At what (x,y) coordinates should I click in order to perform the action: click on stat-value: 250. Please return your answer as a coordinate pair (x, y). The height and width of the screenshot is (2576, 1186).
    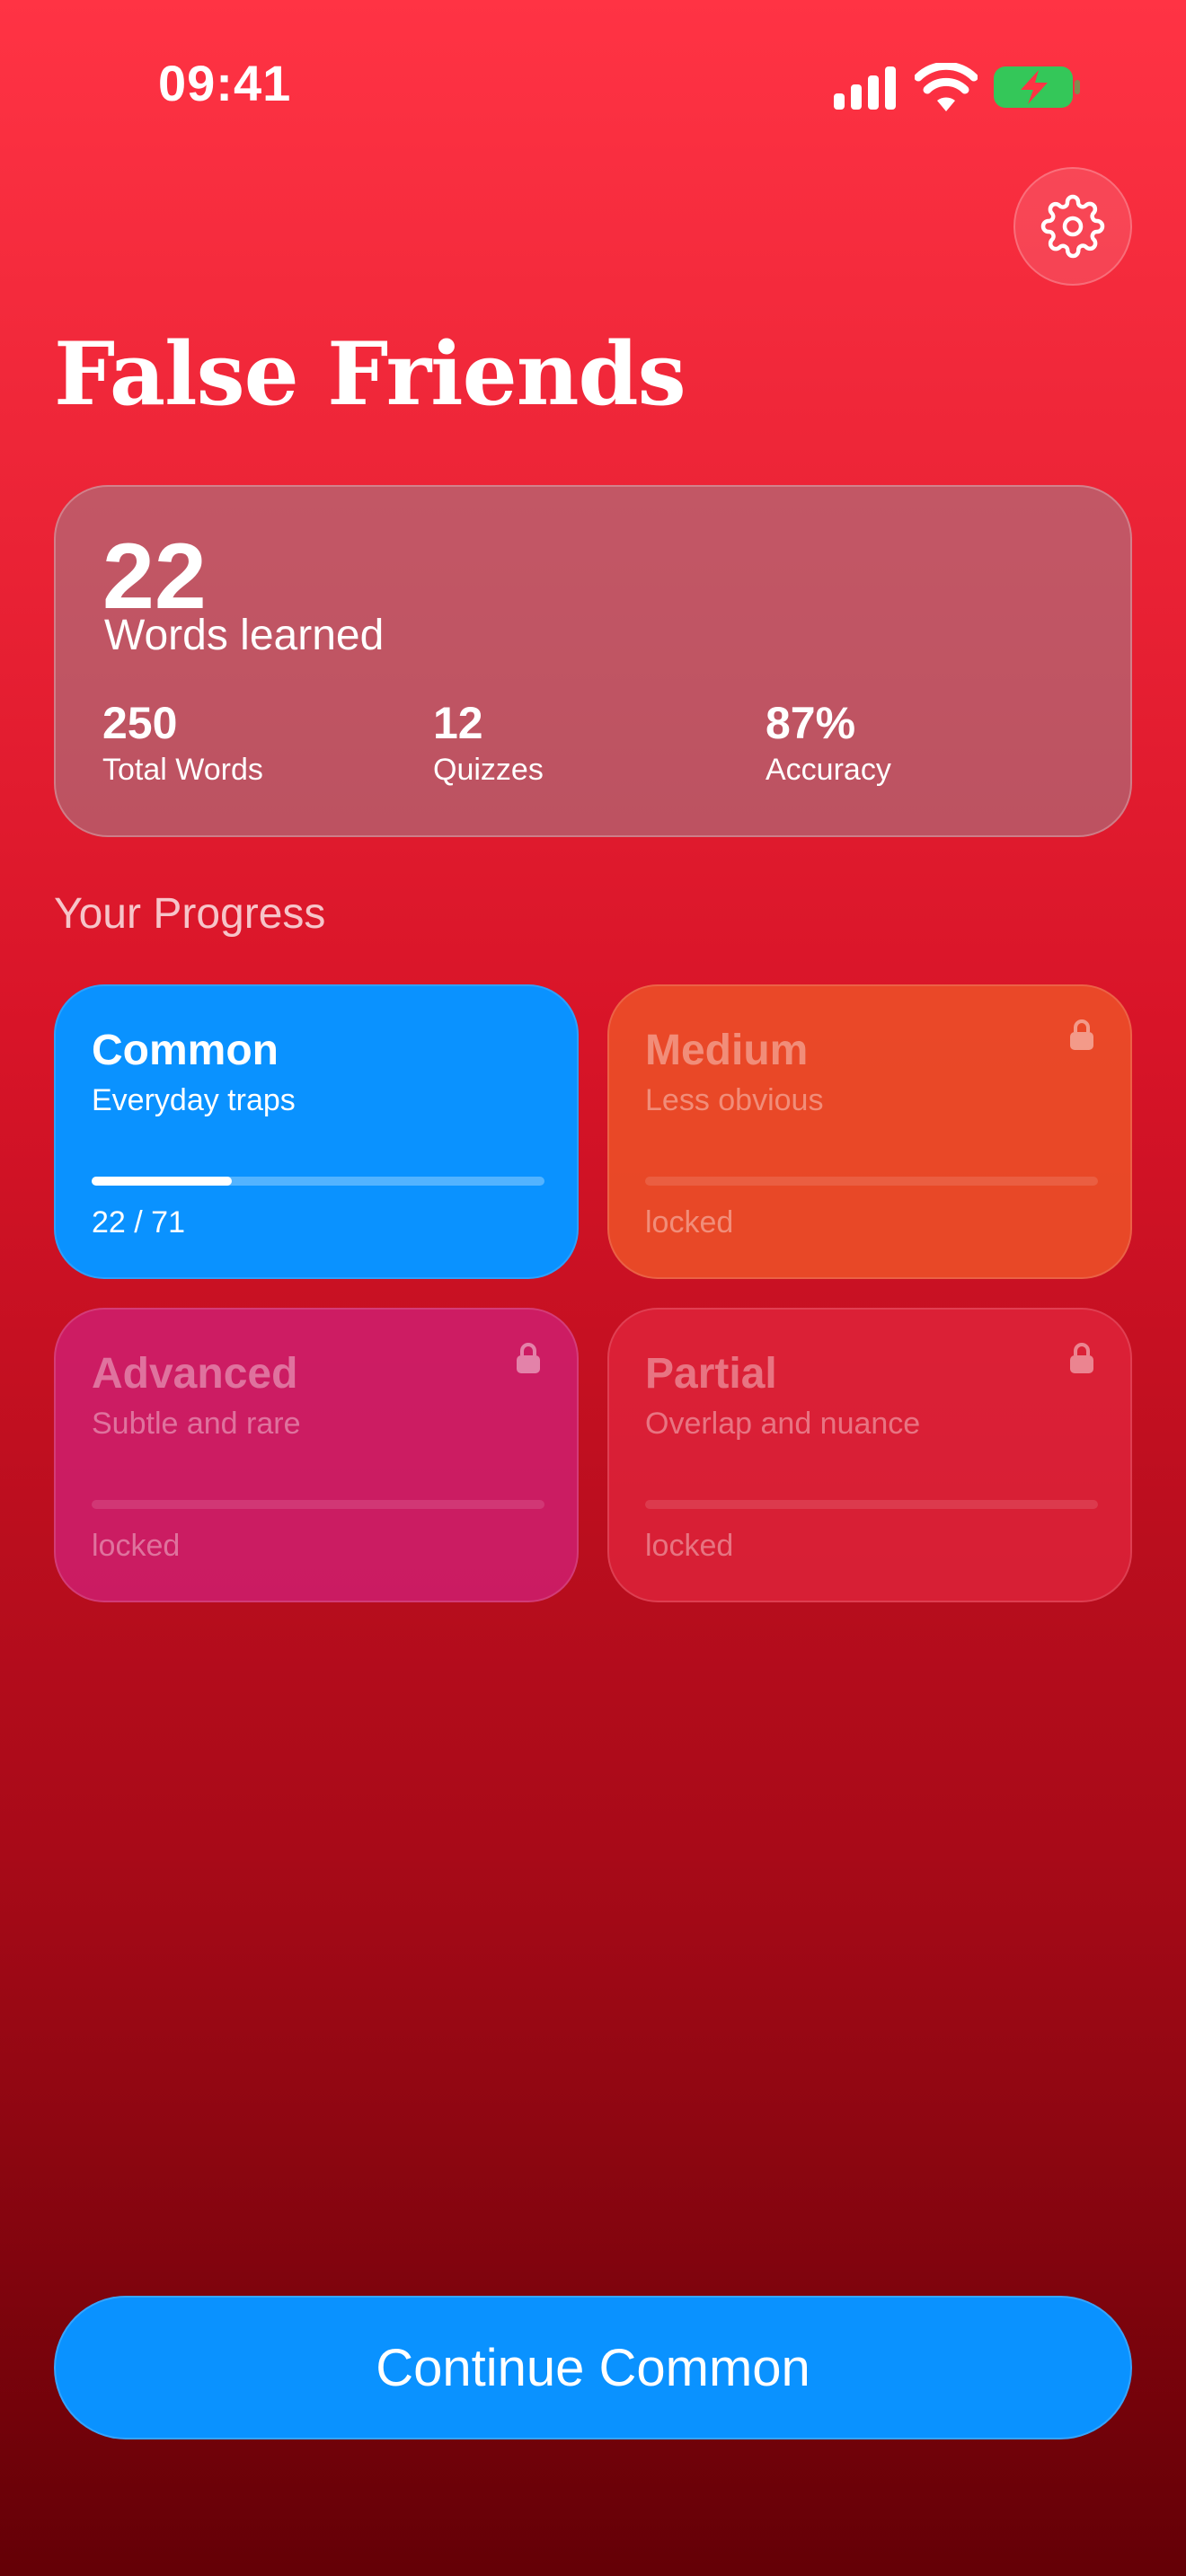
    Looking at the image, I should click on (140, 723).